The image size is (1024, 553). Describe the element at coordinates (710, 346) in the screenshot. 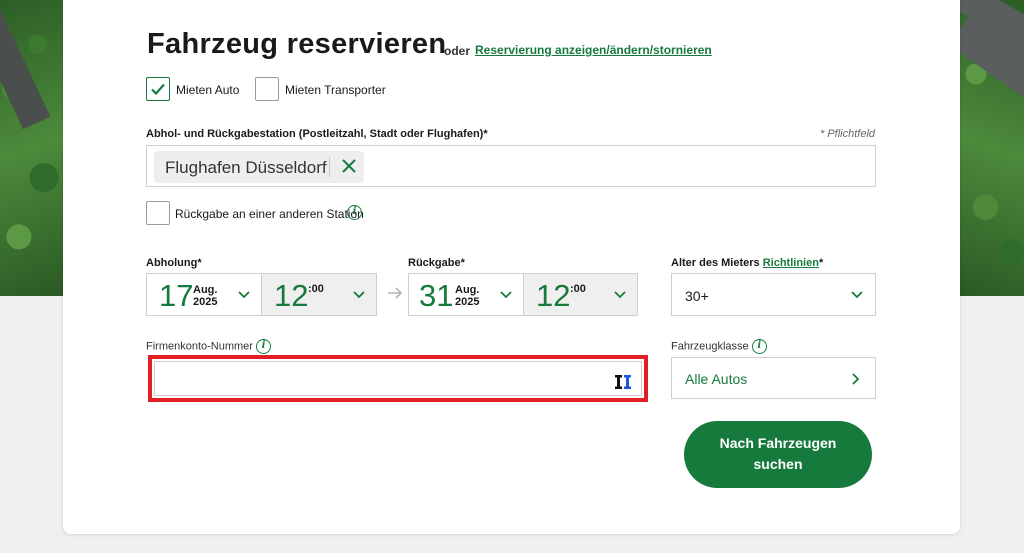

I see `vehicle-class-label-text: Fahrzeugklasse` at that location.